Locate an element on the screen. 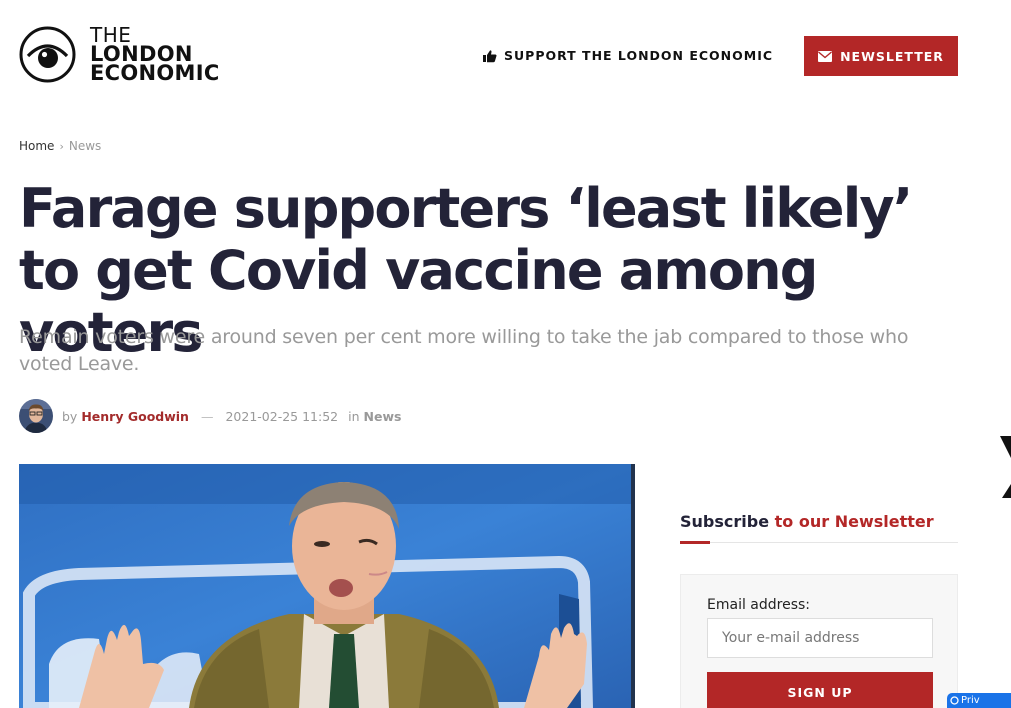 The height and width of the screenshot is (708, 1011). next-article-arrow-icon is located at coordinates (1005, 467).